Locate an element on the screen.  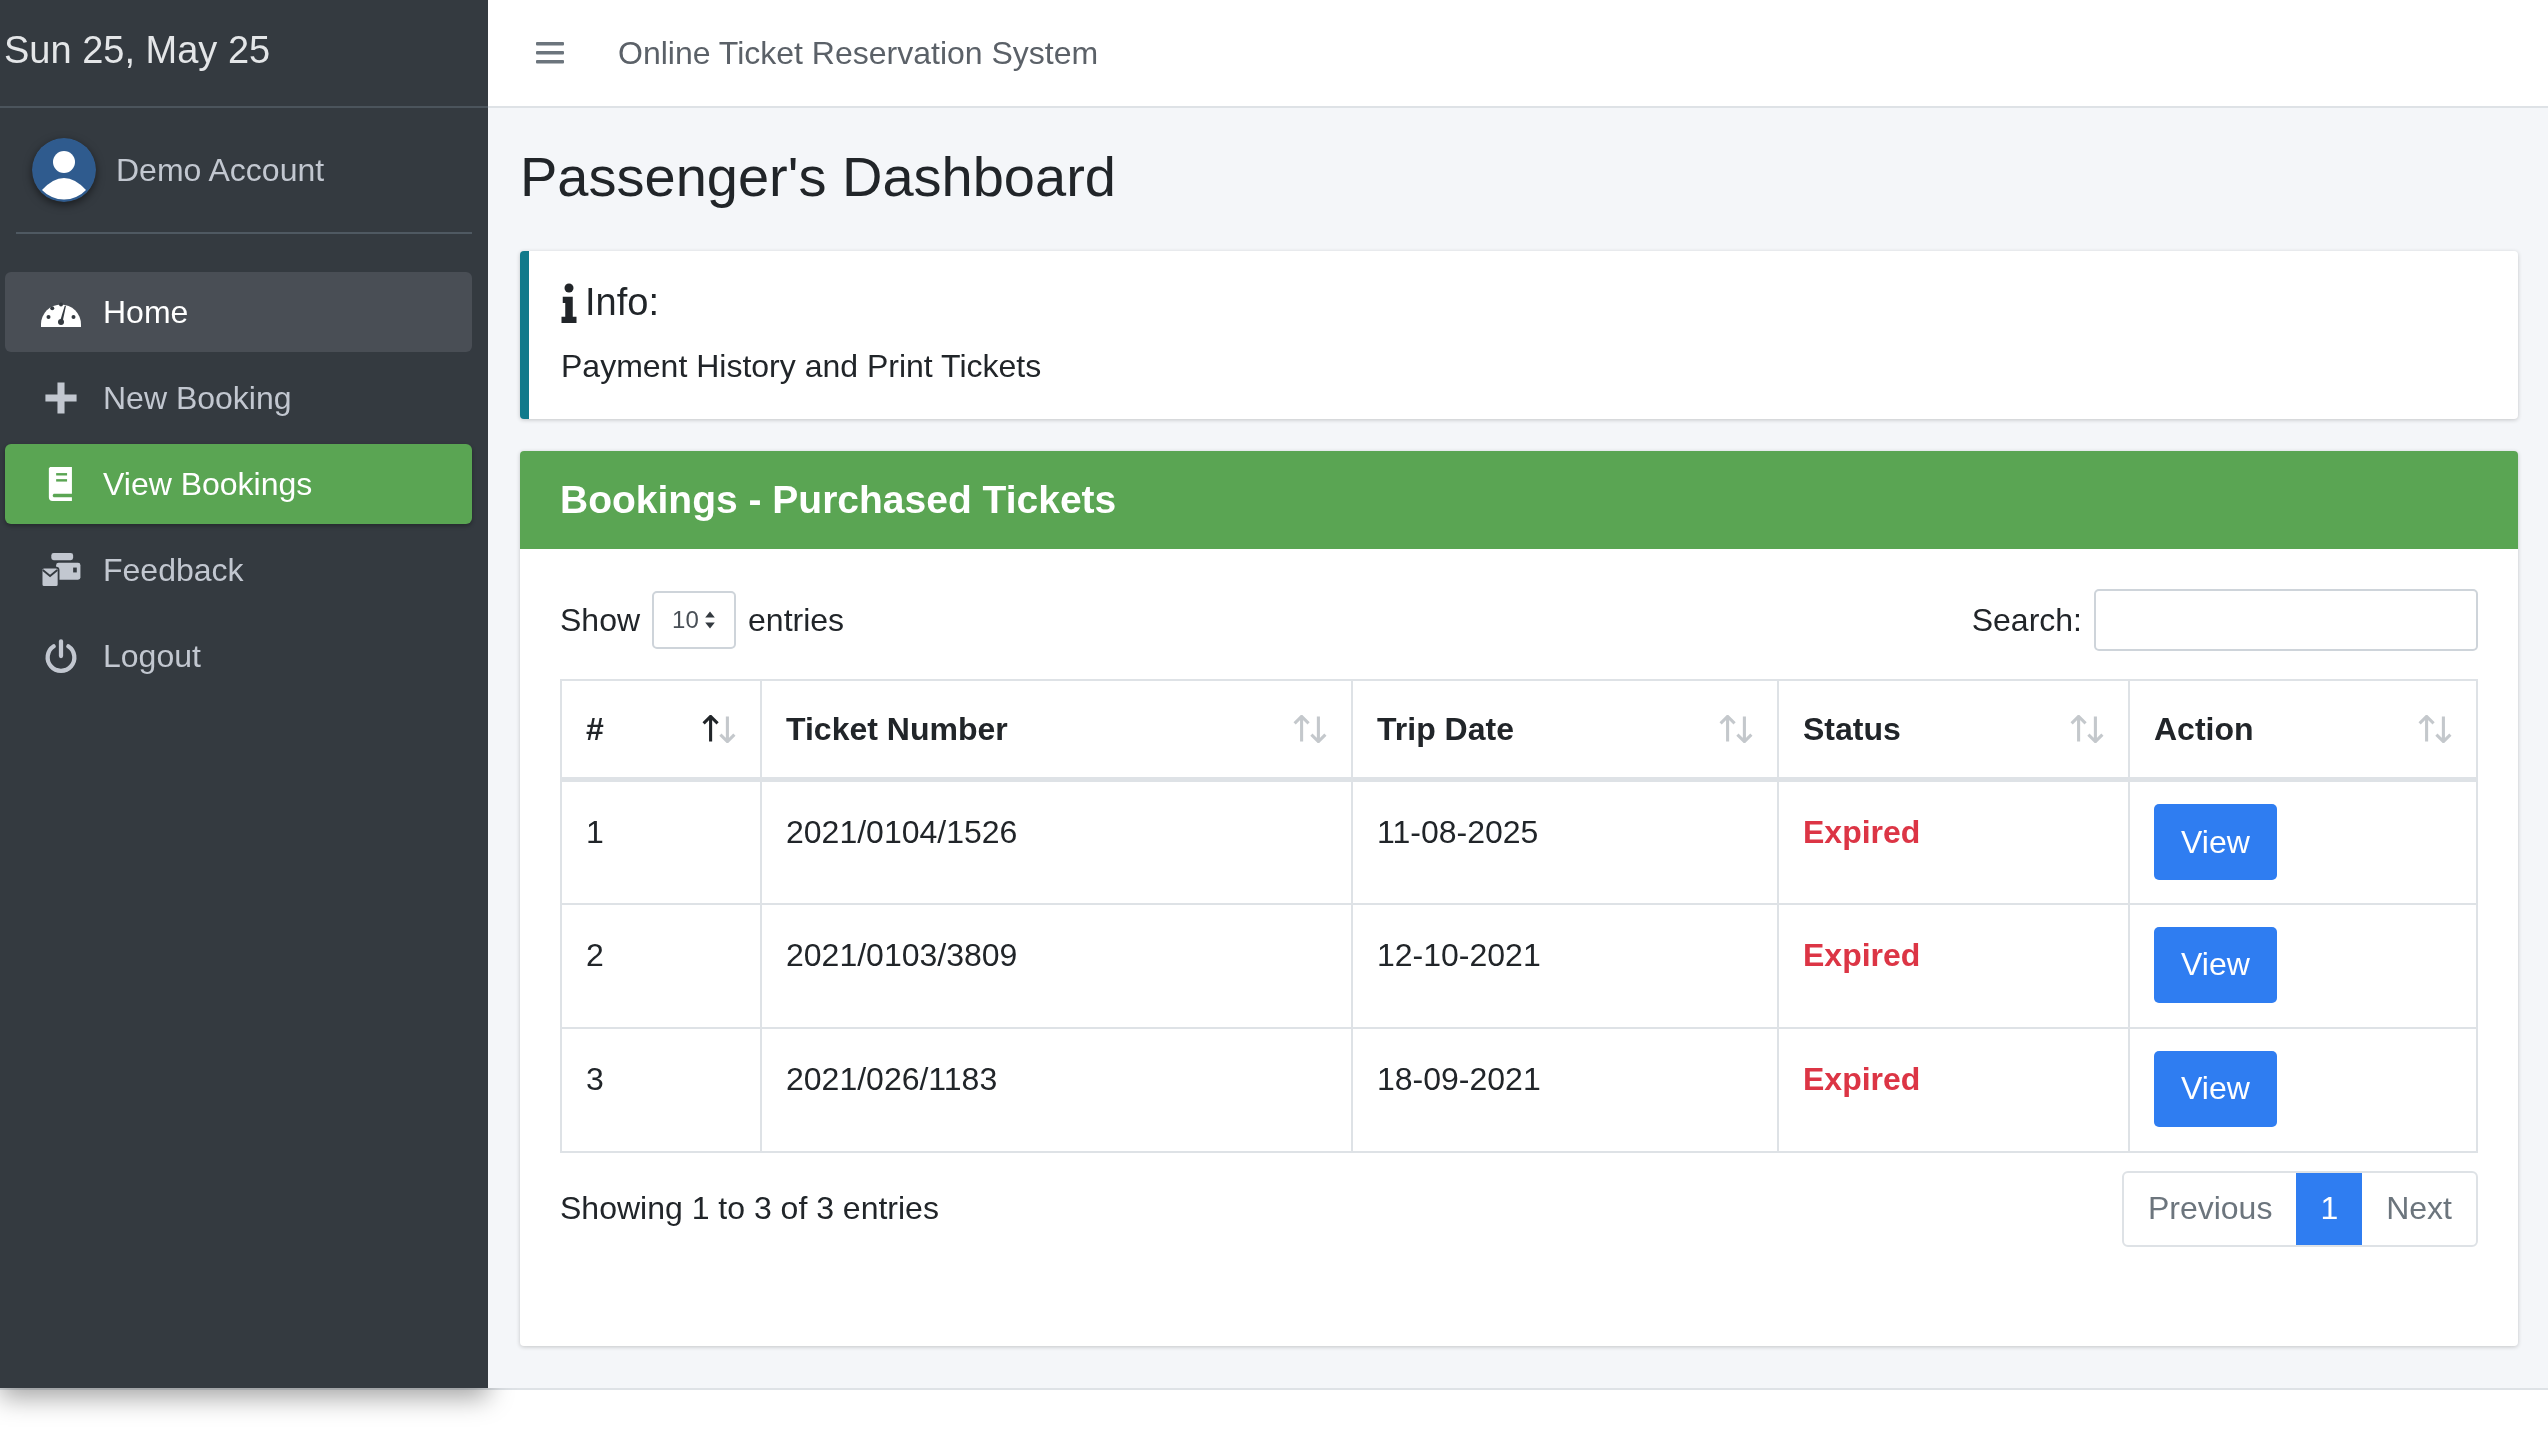
table-cell: 2 is located at coordinates (661, 965).